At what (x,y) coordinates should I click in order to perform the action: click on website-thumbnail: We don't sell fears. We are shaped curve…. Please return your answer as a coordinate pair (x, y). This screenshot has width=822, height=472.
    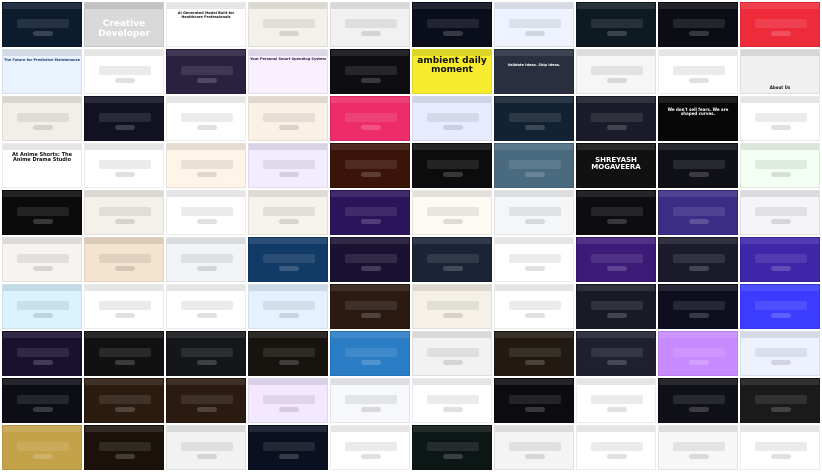
    Looking at the image, I should click on (698, 118).